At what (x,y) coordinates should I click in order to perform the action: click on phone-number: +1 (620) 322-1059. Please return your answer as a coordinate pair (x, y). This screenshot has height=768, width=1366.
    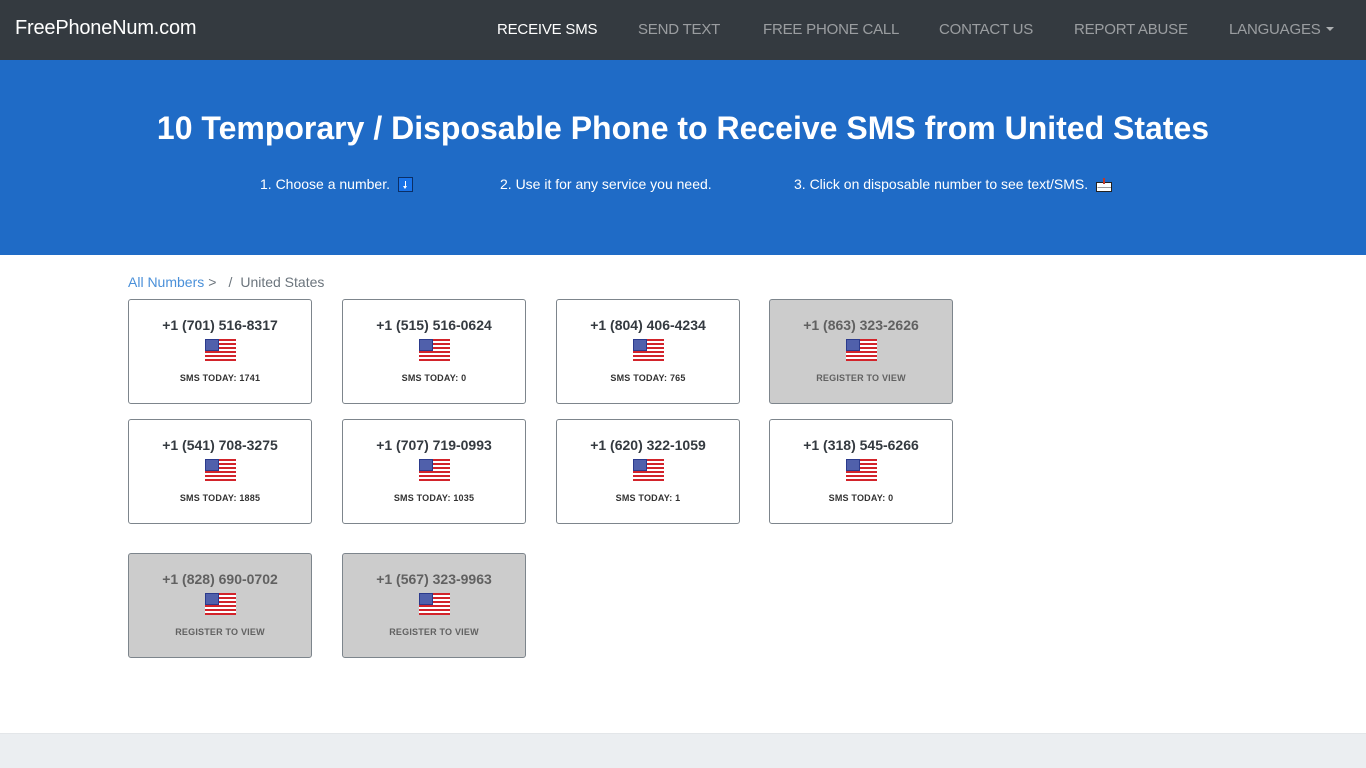
    Looking at the image, I should click on (648, 445).